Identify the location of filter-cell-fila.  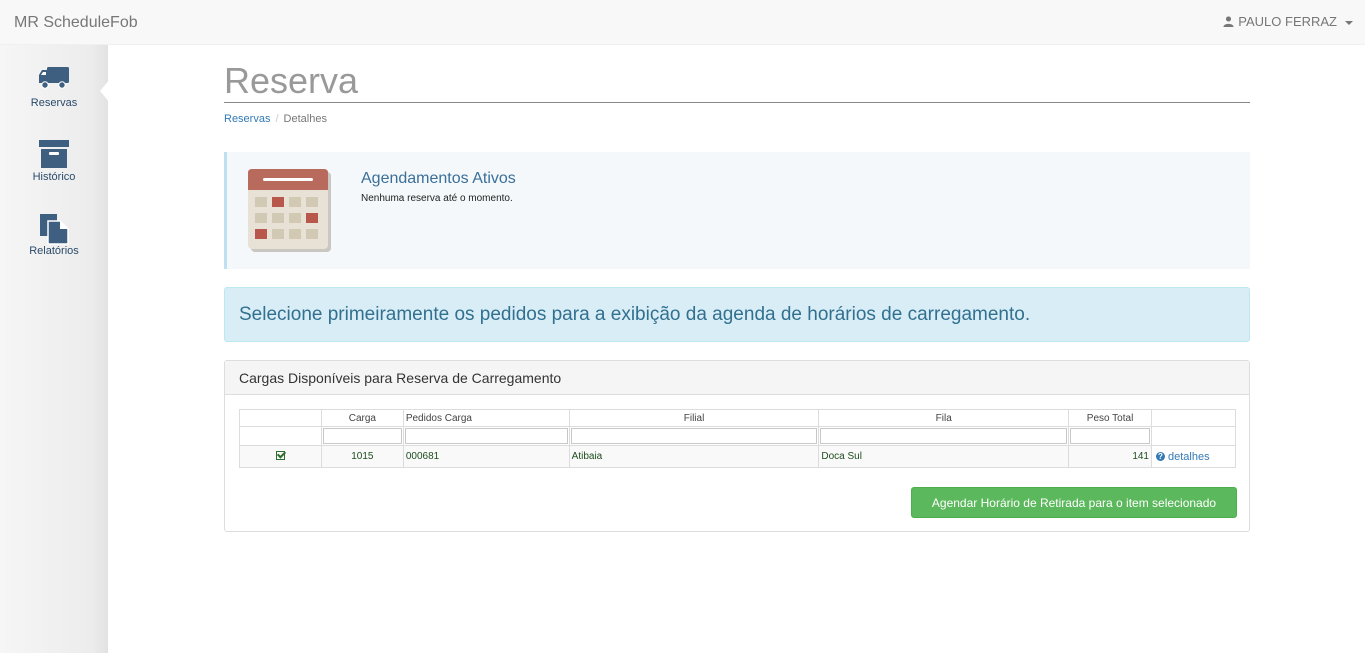
(944, 436).